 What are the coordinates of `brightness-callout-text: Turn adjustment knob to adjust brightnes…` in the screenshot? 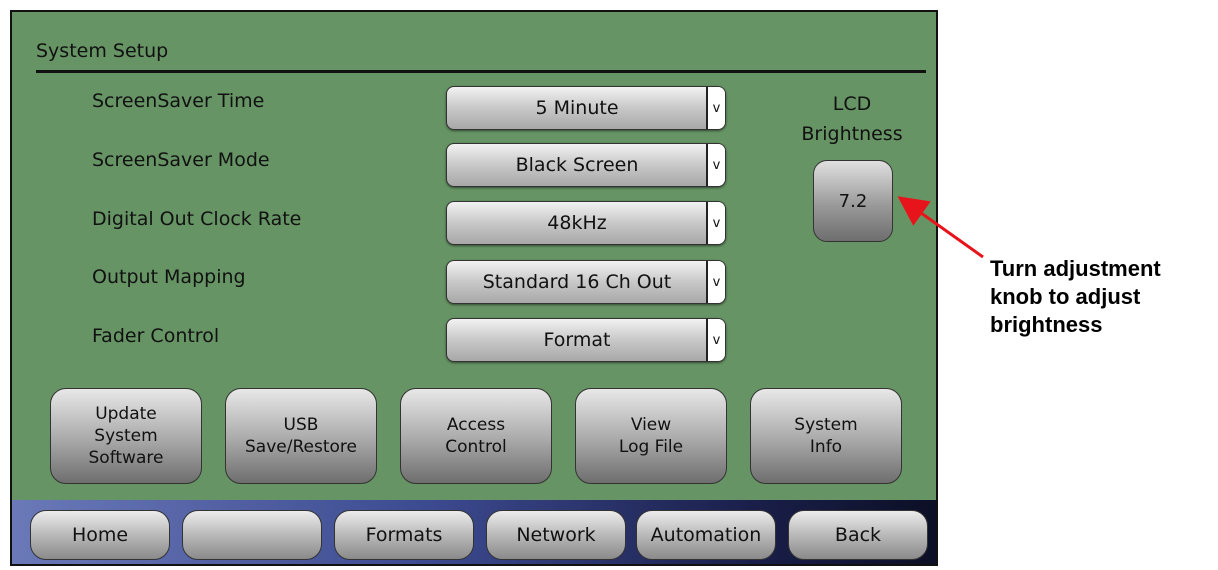 It's located at (1075, 296).